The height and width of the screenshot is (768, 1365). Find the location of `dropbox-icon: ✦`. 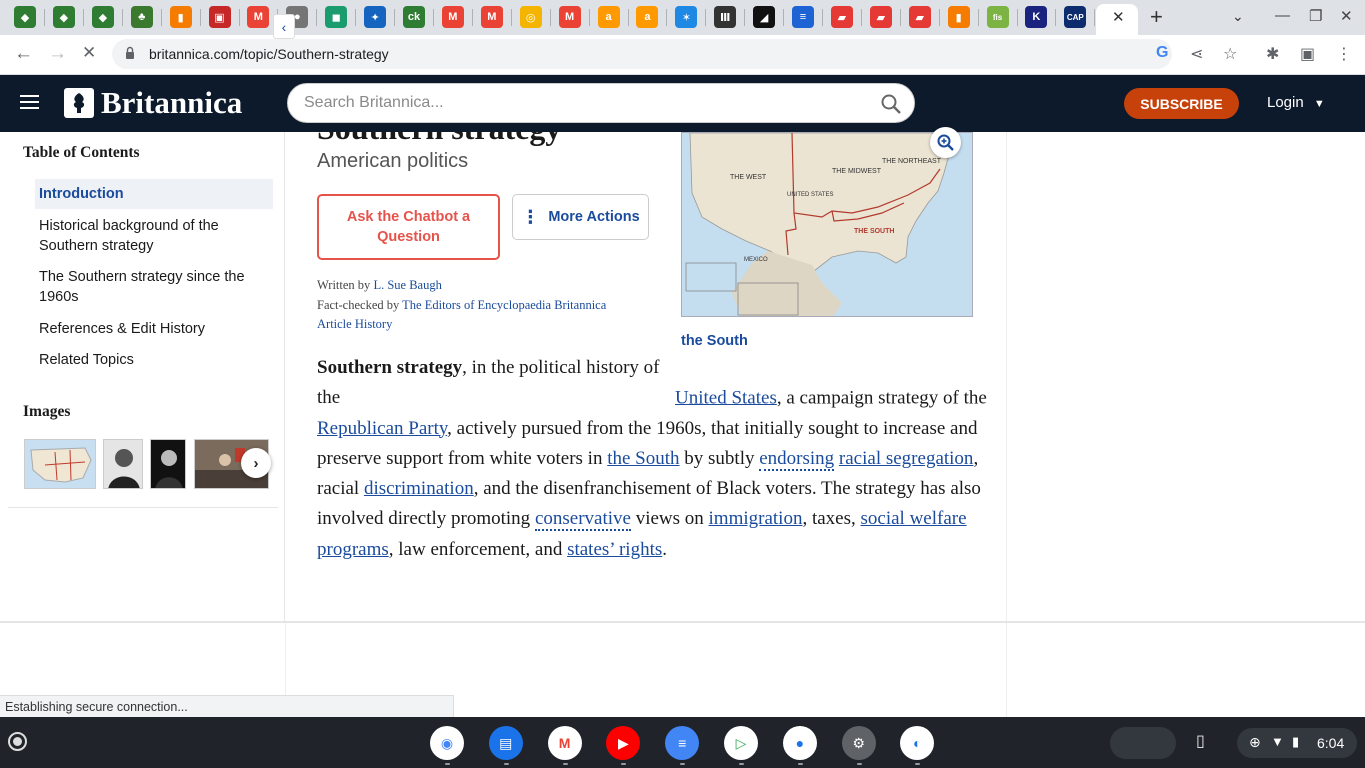

dropbox-icon: ✦ is located at coordinates (375, 17).